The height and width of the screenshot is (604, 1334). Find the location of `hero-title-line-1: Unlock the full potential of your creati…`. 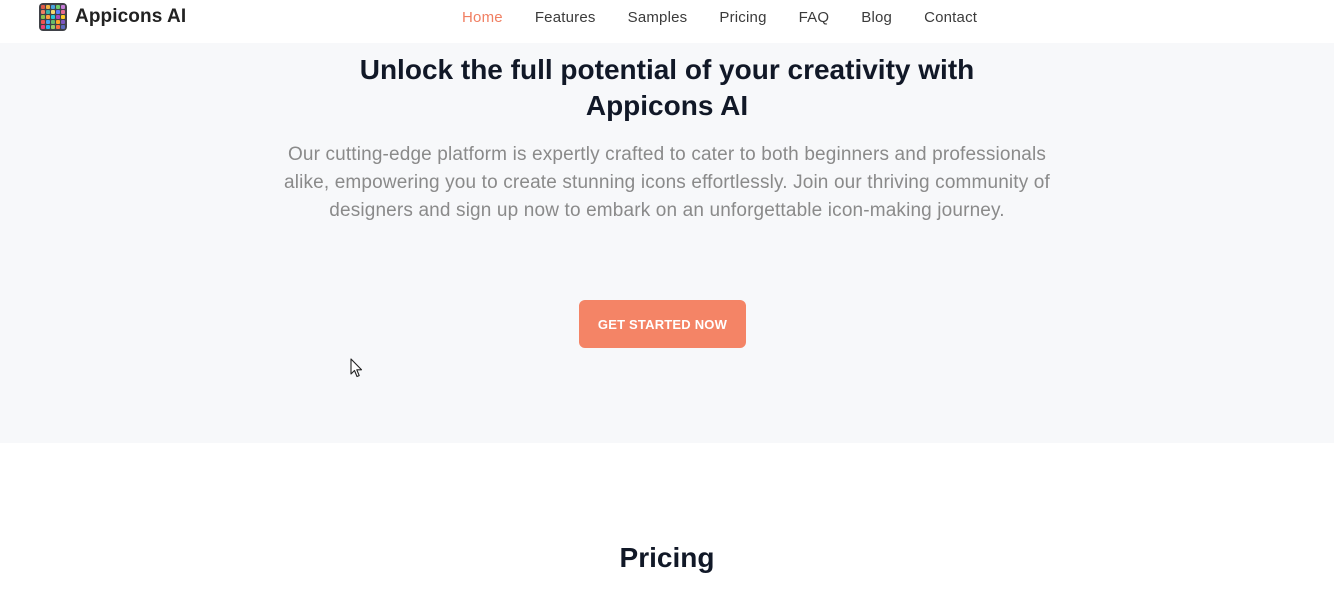

hero-title-line-1: Unlock the full potential of your creati… is located at coordinates (667, 69).